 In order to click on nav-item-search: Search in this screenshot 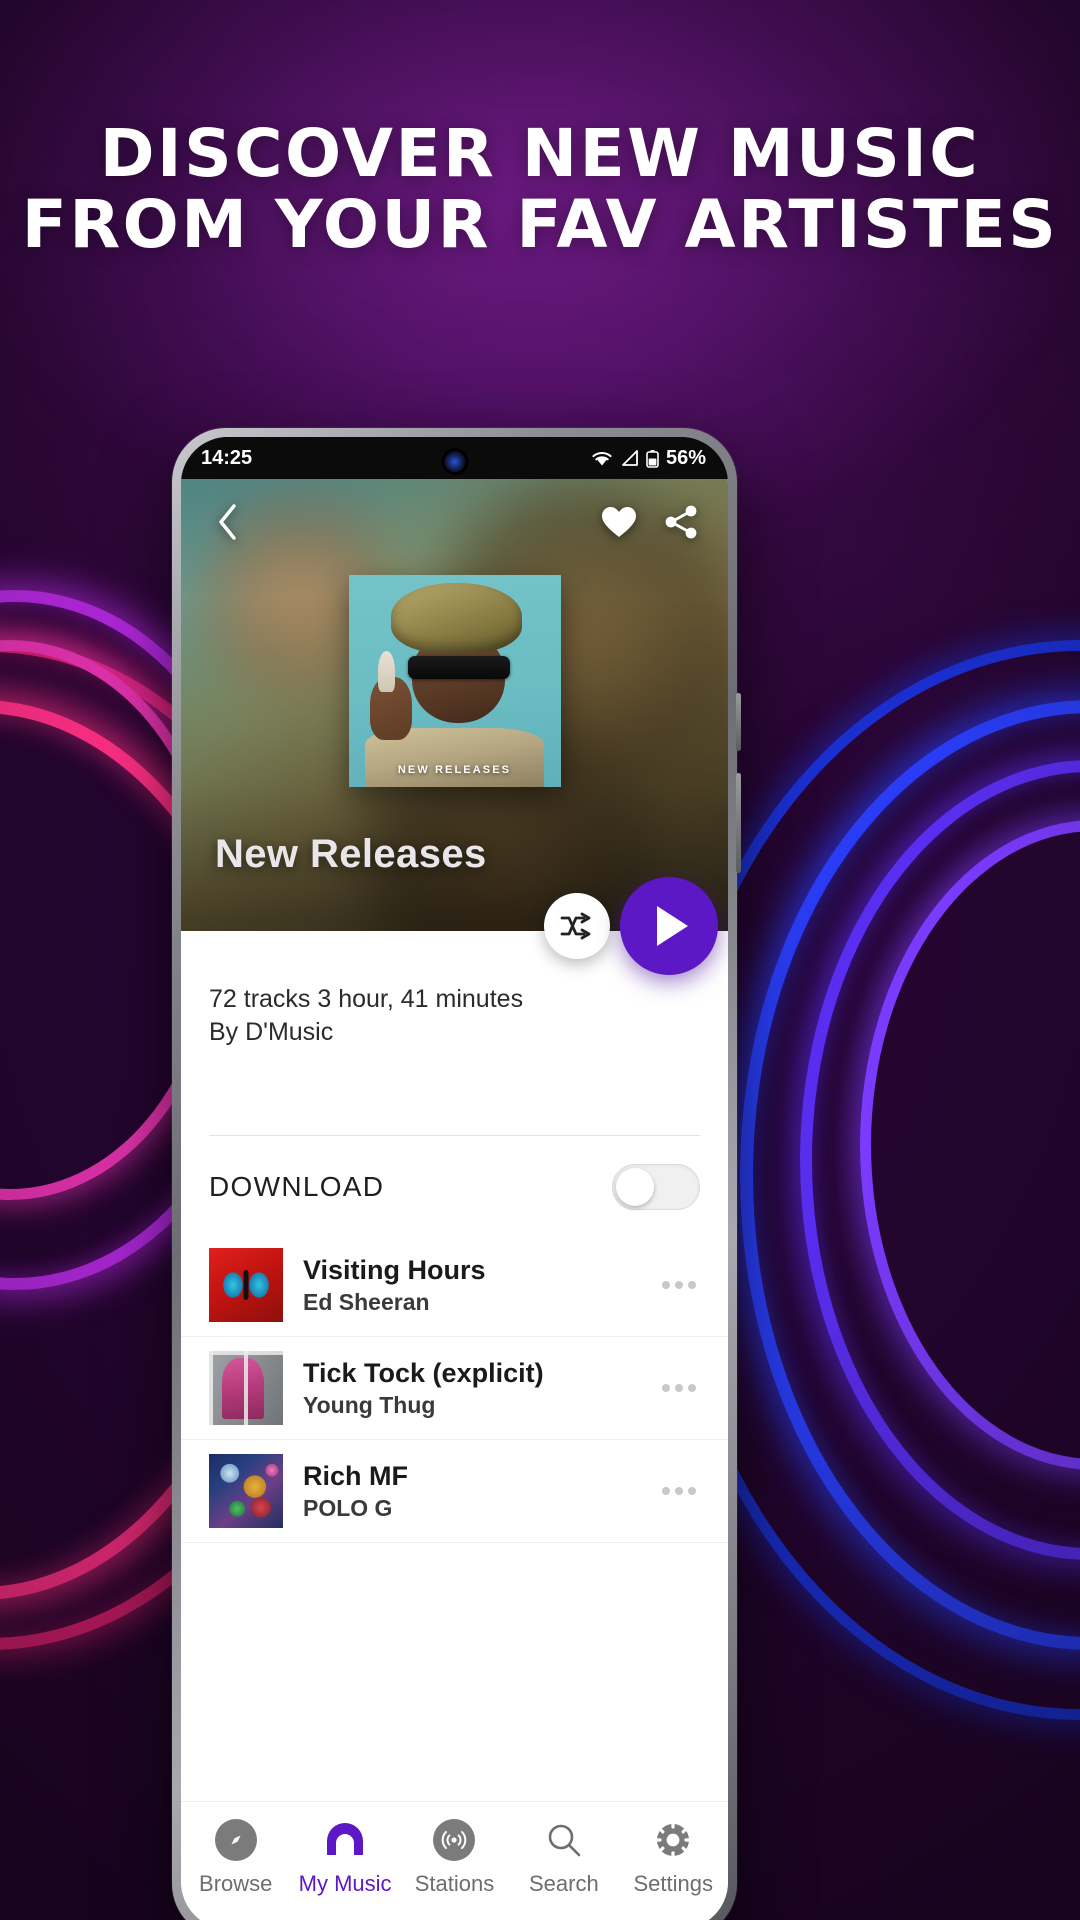, I will do `click(563, 1857)`.